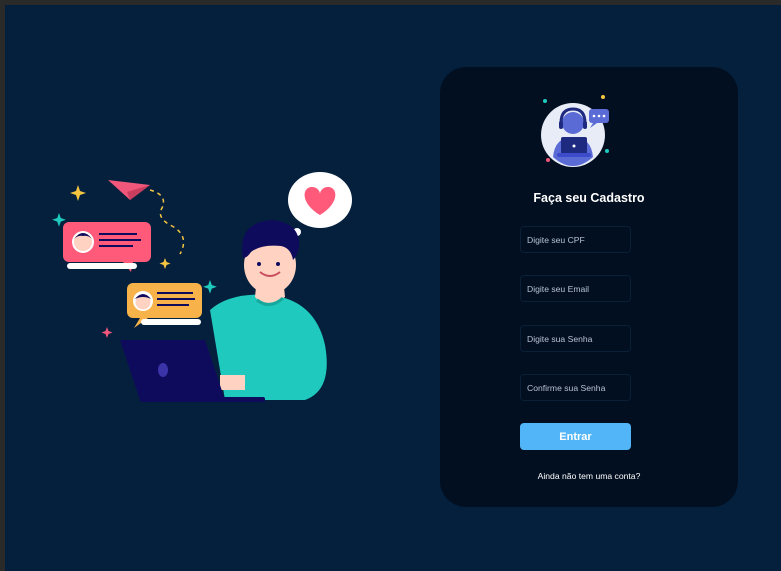  What do you see at coordinates (589, 198) in the screenshot?
I see `signup-title: Faça seu Cadastro` at bounding box center [589, 198].